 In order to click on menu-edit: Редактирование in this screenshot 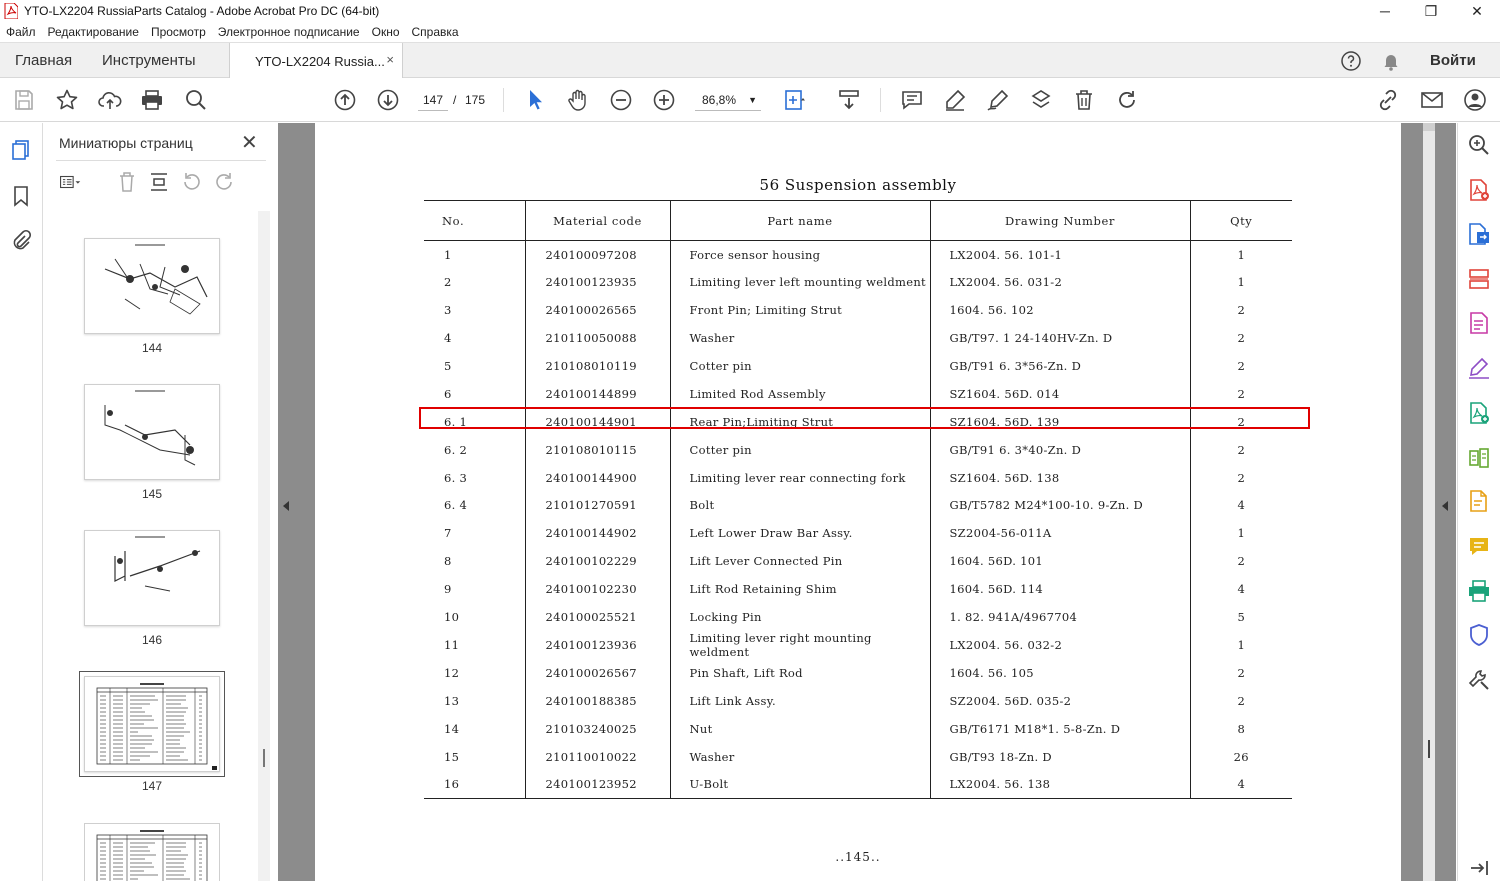, I will do `click(93, 32)`.